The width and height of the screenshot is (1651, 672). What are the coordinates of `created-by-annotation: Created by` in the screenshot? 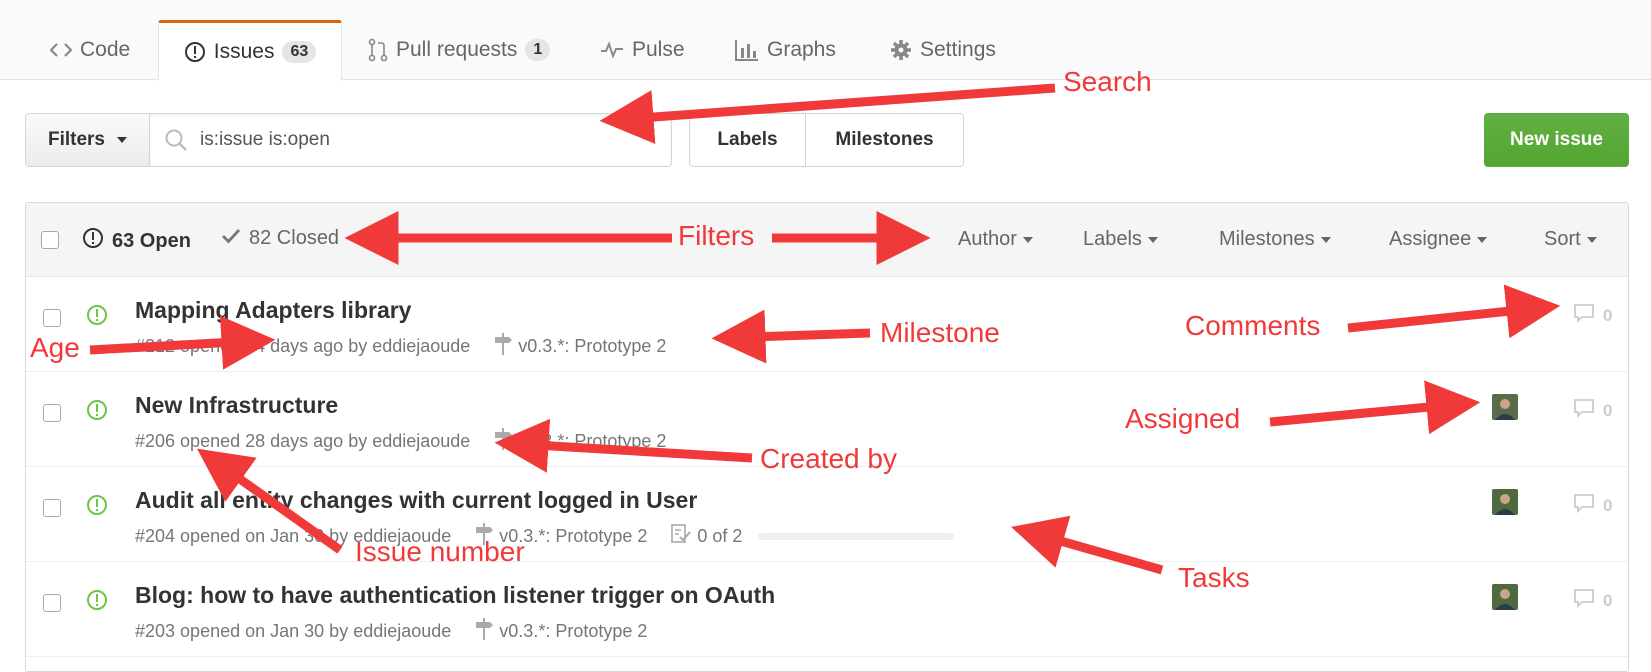 It's located at (828, 458).